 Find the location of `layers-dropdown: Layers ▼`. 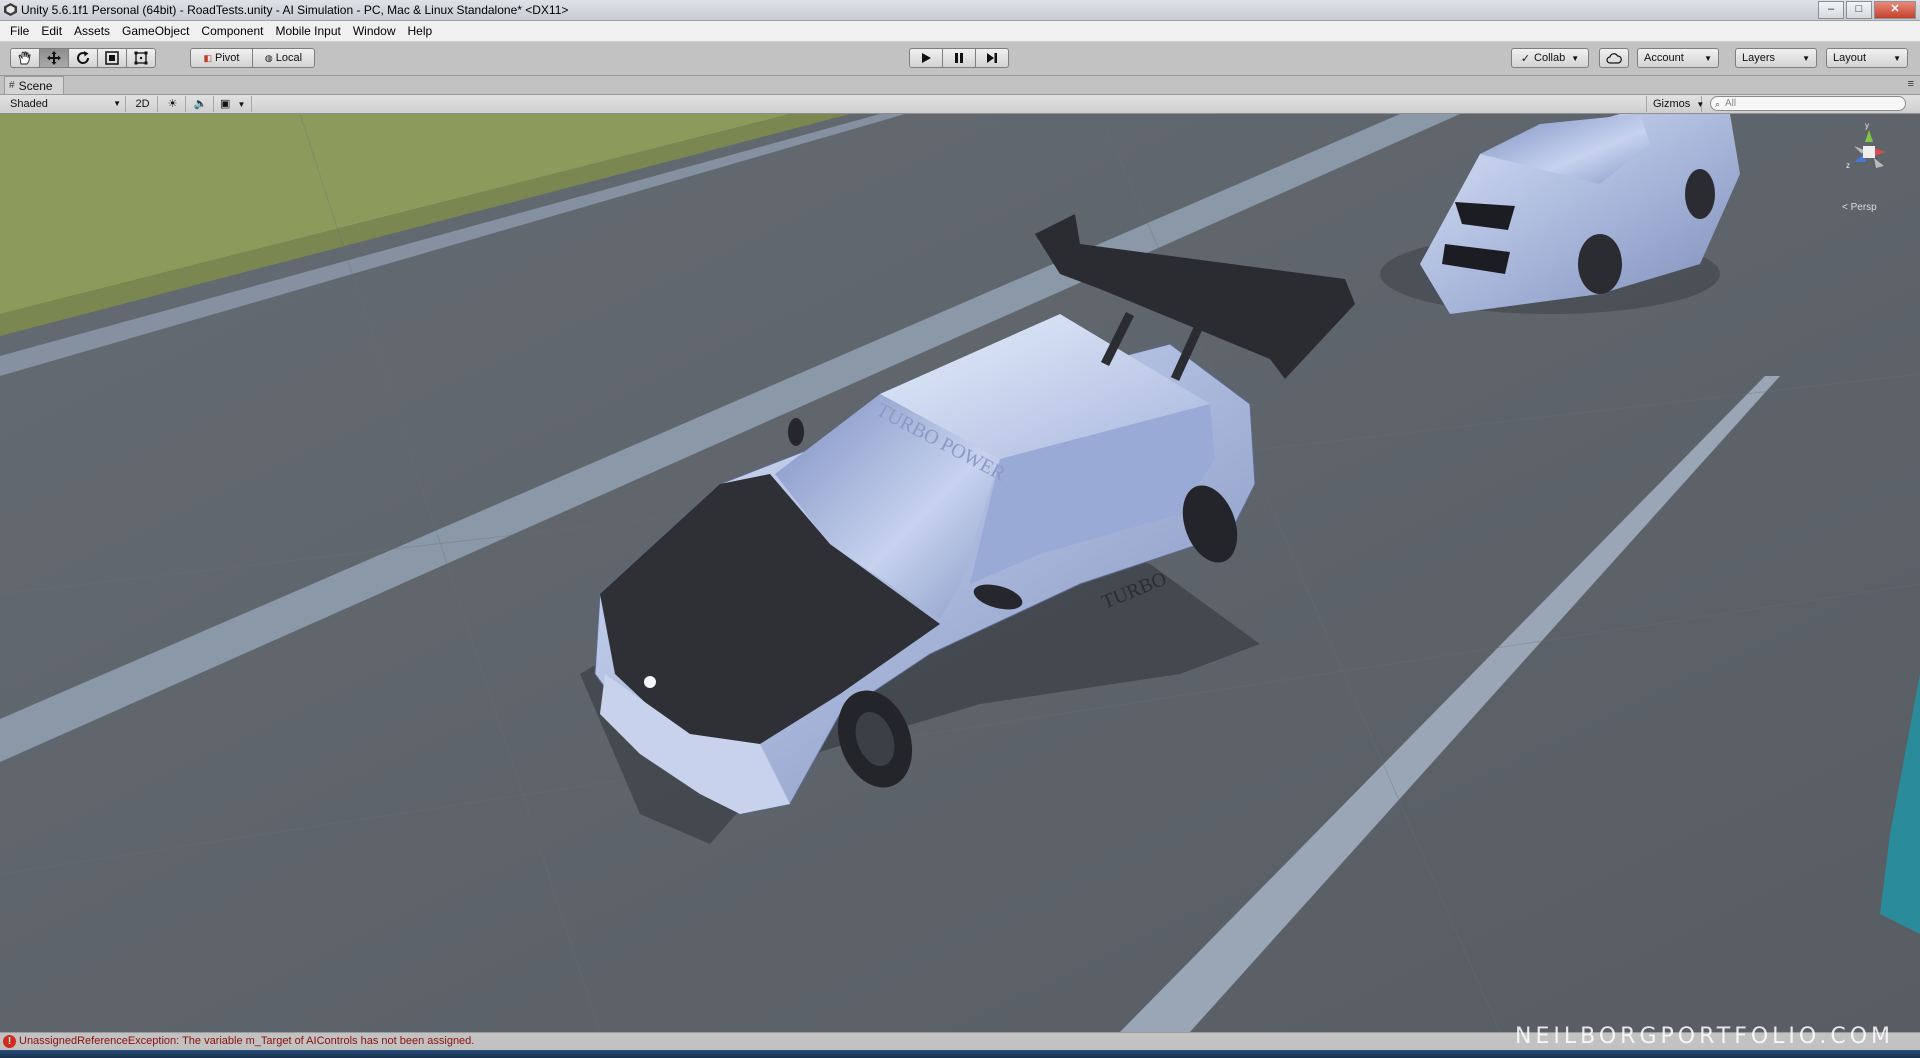

layers-dropdown: Layers ▼ is located at coordinates (1776, 58).